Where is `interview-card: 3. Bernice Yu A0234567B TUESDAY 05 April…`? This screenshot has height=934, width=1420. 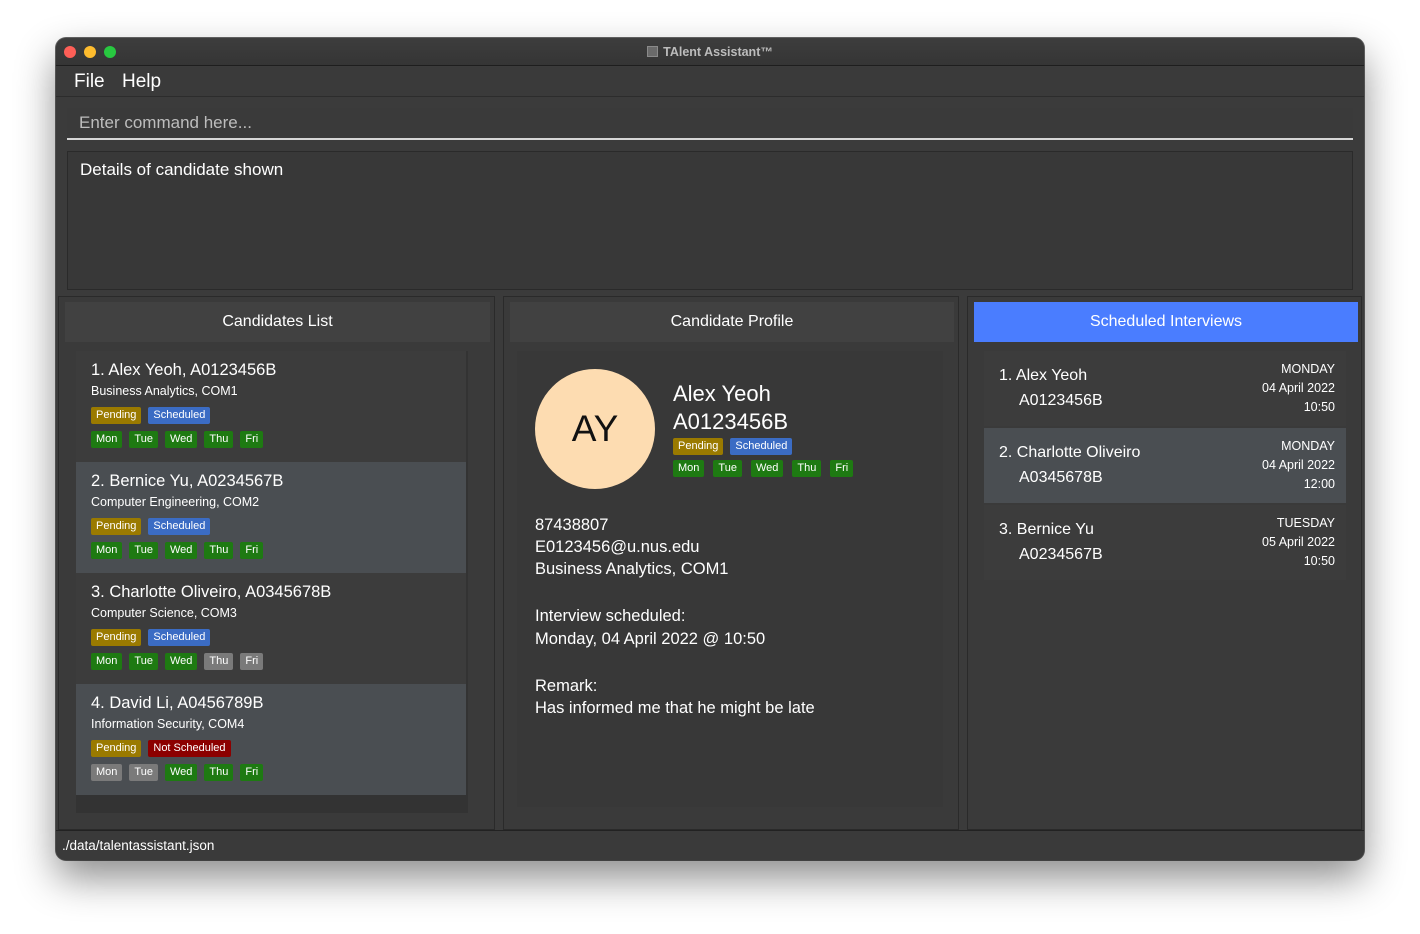 interview-card: 3. Bernice Yu A0234567B TUESDAY 05 April… is located at coordinates (1165, 542).